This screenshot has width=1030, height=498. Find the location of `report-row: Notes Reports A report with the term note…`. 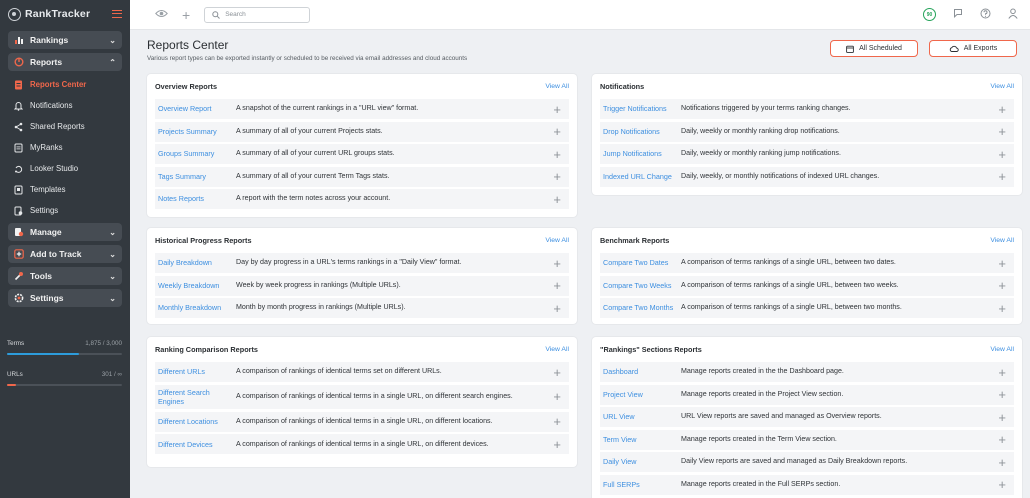

report-row: Notes Reports A report with the term note… is located at coordinates (362, 199).